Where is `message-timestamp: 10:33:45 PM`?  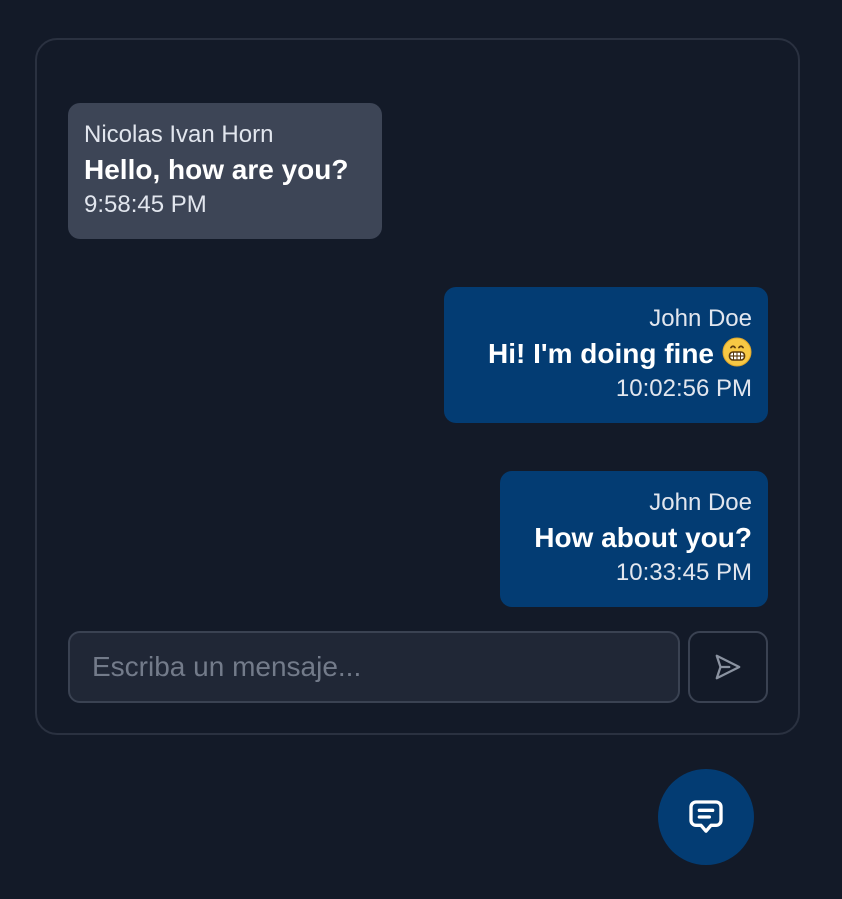
message-timestamp: 10:33:45 PM is located at coordinates (683, 572).